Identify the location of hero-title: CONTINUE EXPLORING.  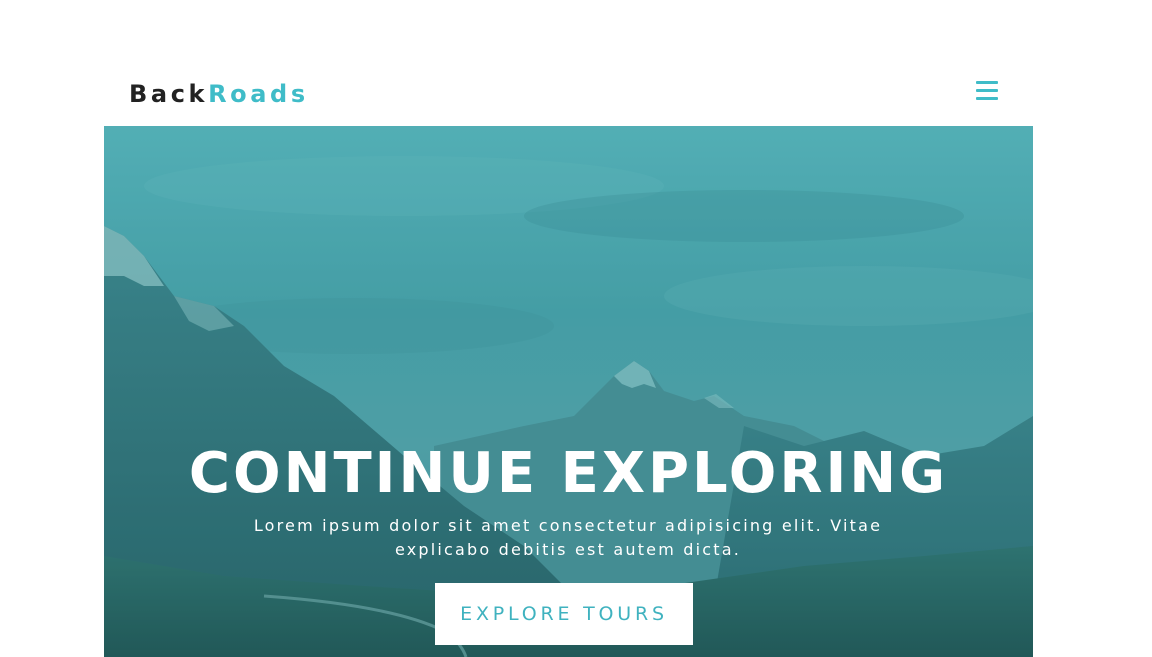
(568, 473).